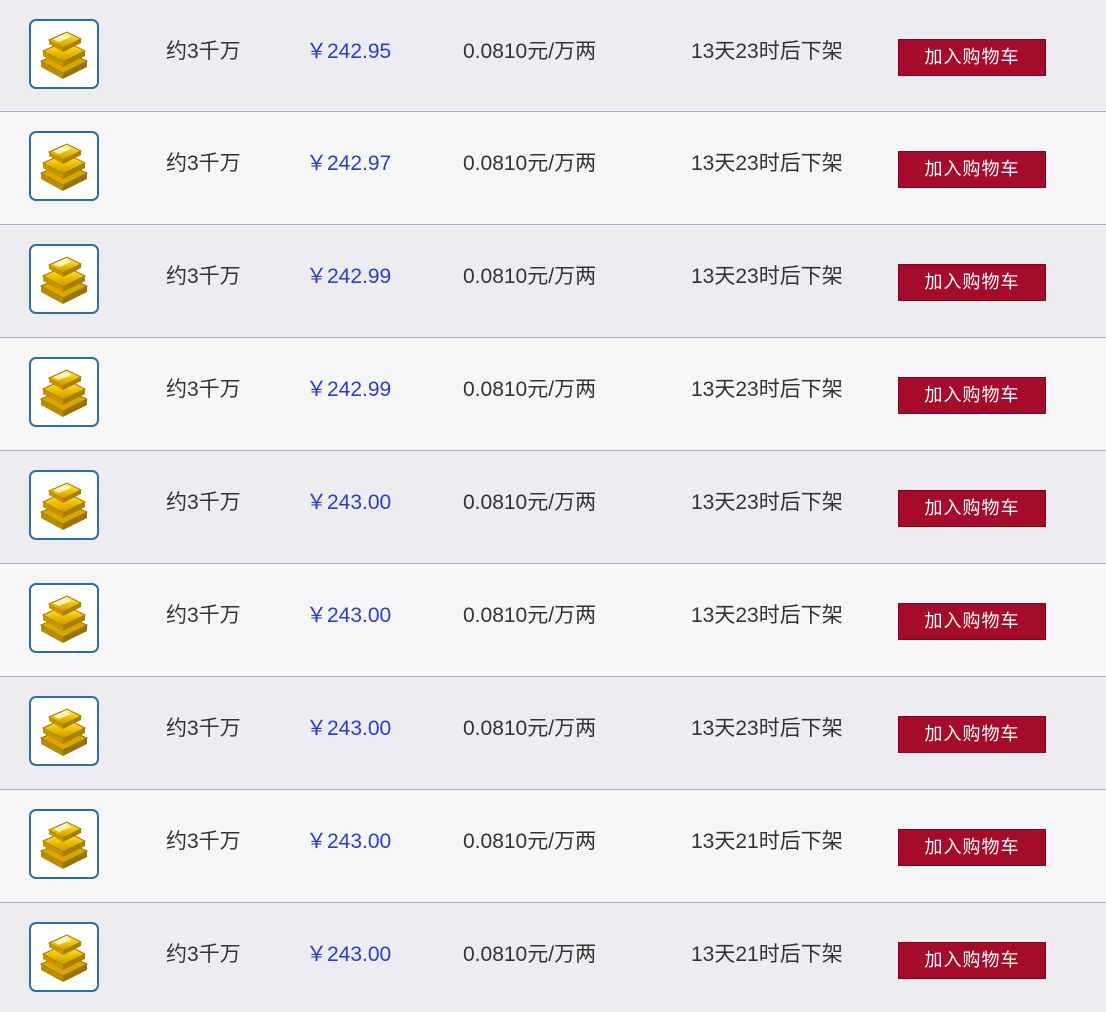  What do you see at coordinates (349, 163) in the screenshot?
I see `price-text: ￥242.97` at bounding box center [349, 163].